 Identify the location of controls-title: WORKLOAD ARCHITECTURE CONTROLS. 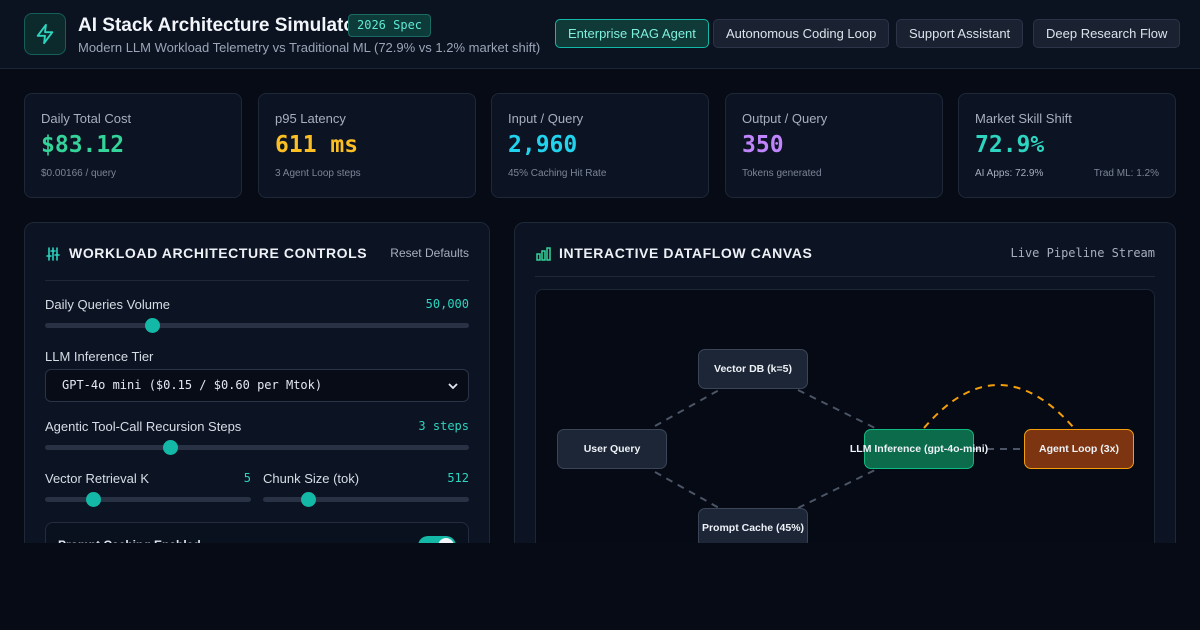
(218, 253).